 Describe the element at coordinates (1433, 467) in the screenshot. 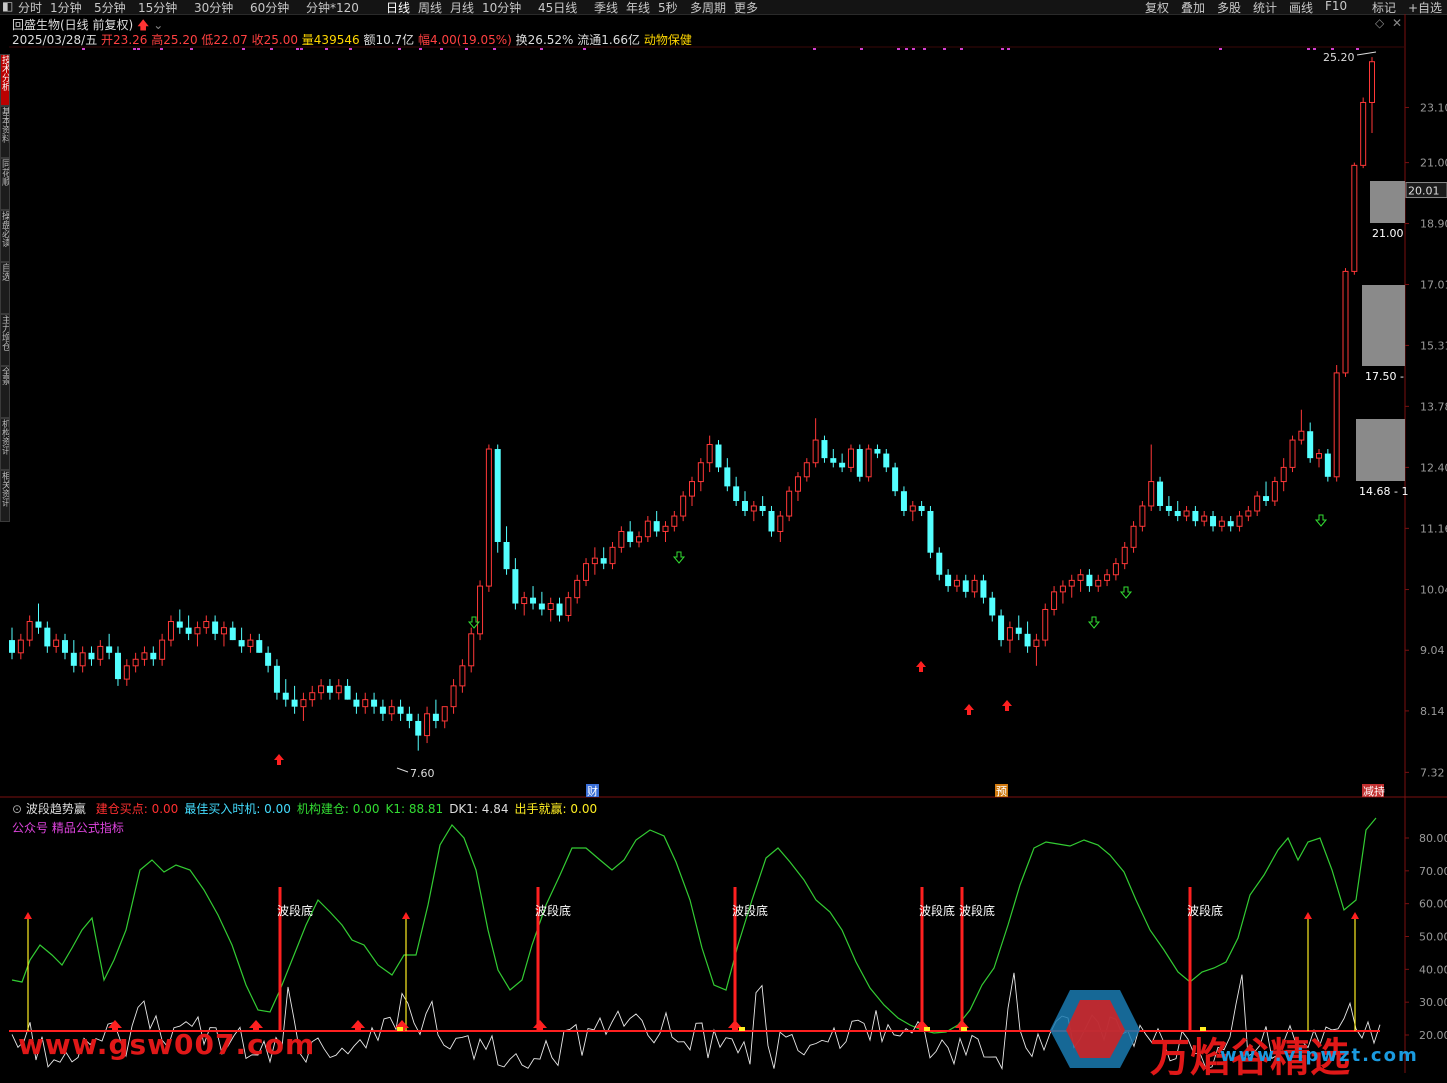

I see `y-tick-label: 12.40` at that location.